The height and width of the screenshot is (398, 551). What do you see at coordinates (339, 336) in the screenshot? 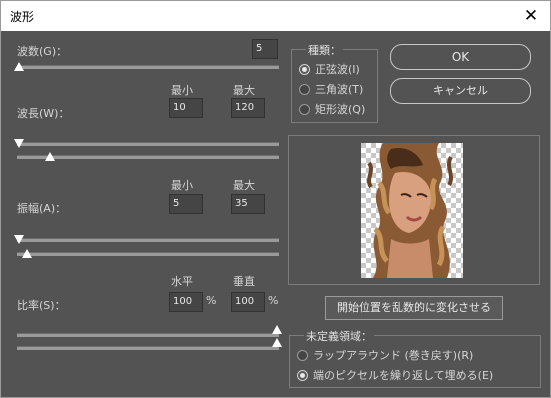
I see `undefined-areas-legend: 未定義領域：` at bounding box center [339, 336].